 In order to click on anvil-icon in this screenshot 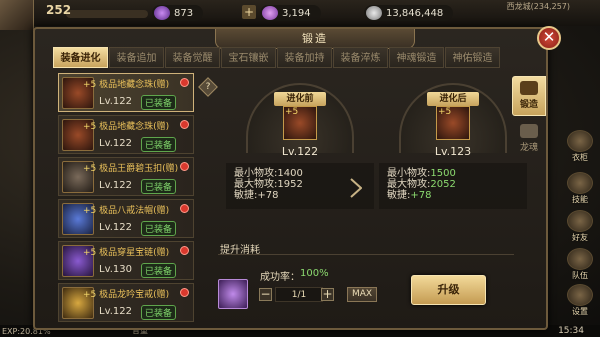, I will do `click(529, 88)`.